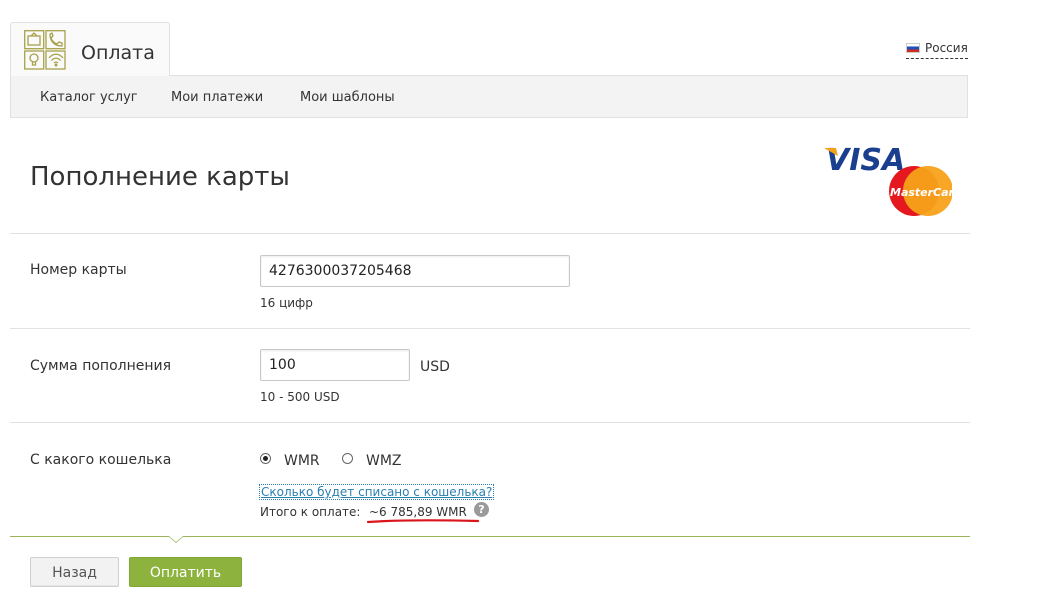 This screenshot has width=1041, height=598. What do you see at coordinates (489, 96) in the screenshot?
I see `nav-bar` at bounding box center [489, 96].